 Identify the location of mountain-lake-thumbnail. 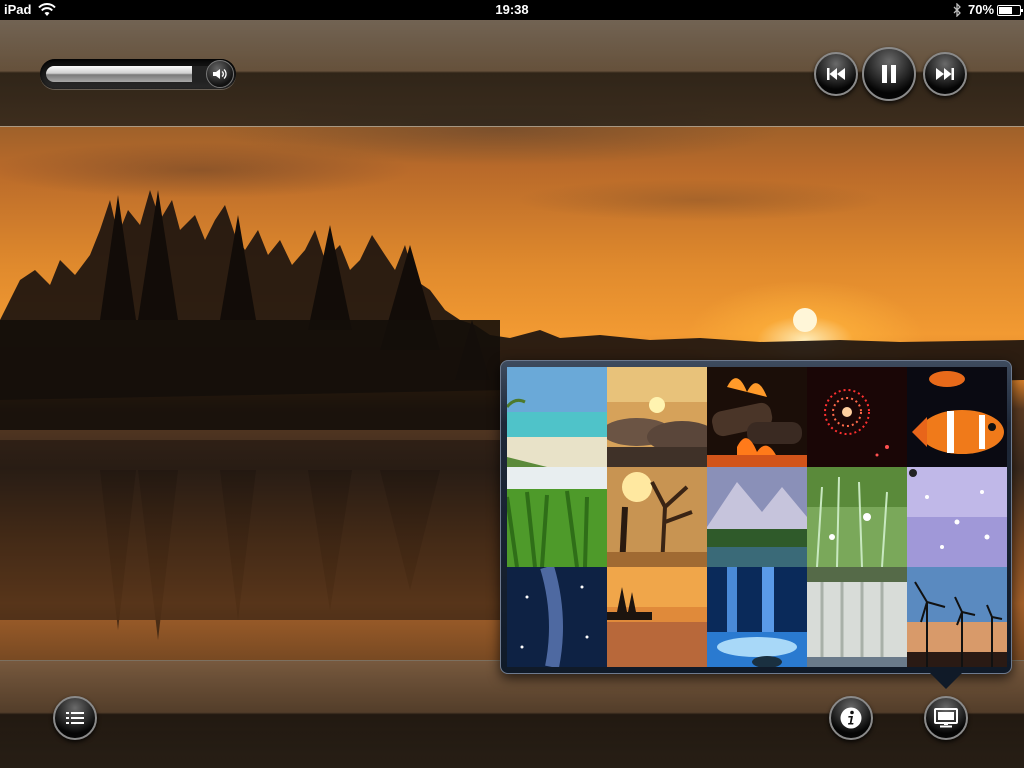
(757, 517).